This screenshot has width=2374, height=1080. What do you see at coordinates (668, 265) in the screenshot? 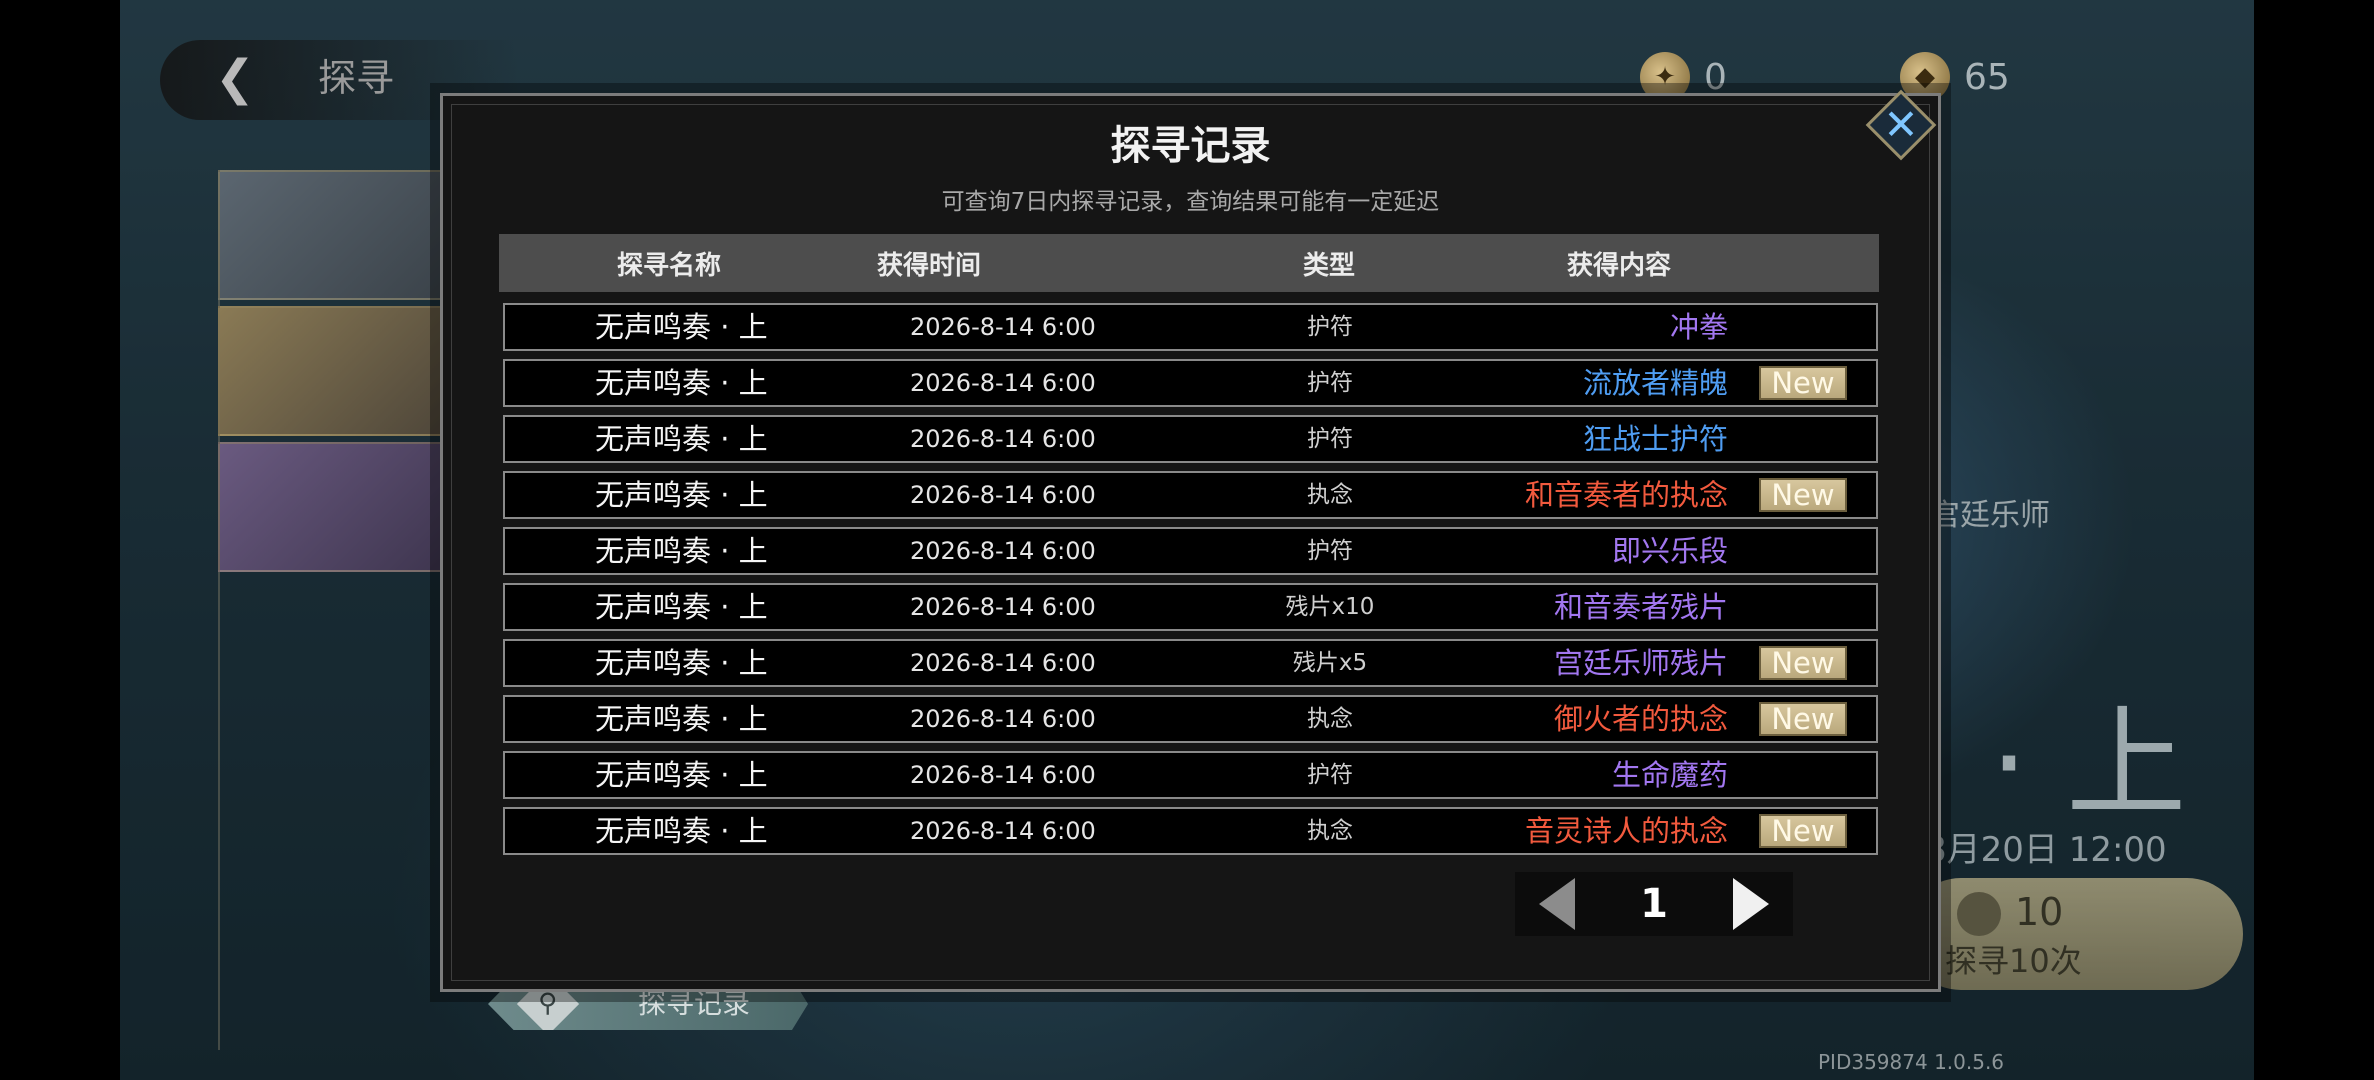
I see `header-name: 探寻名称` at bounding box center [668, 265].